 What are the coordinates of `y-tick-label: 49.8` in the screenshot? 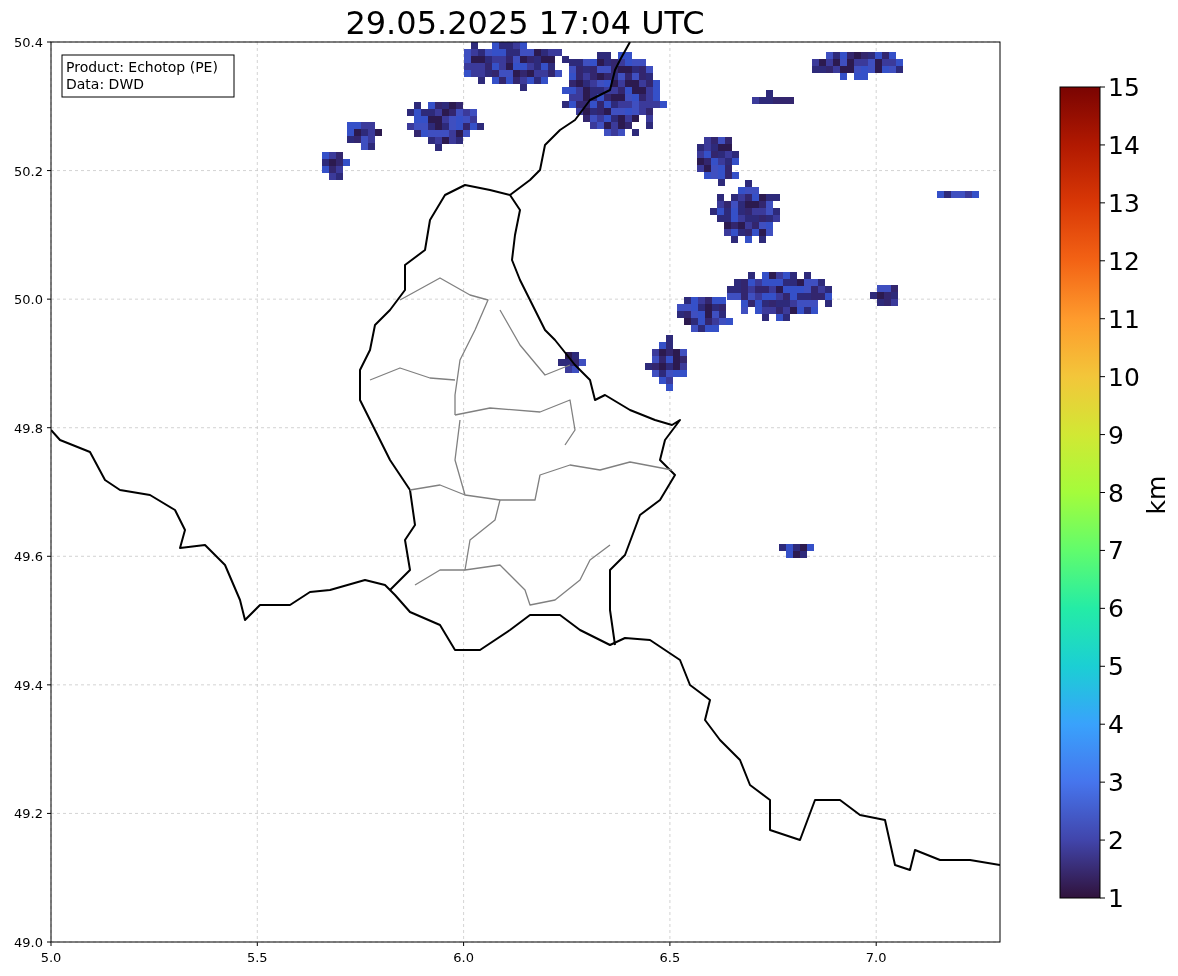 It's located at (28, 428).